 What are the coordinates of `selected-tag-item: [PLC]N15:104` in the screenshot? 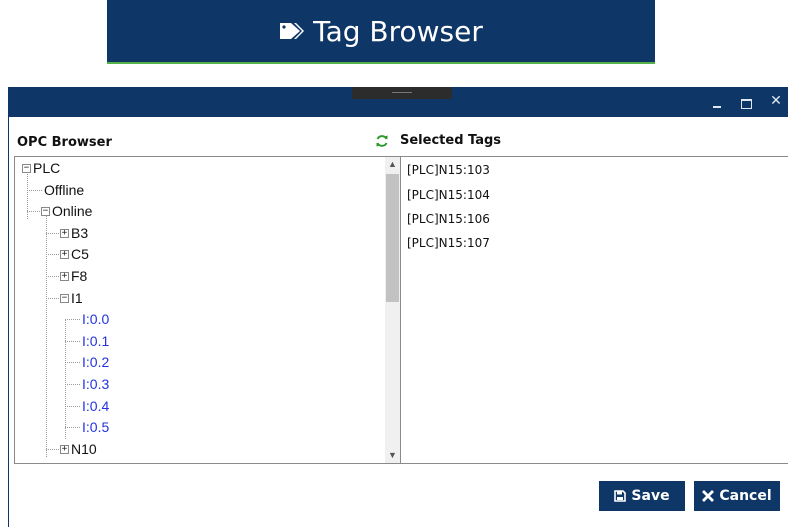 It's located at (448, 195).